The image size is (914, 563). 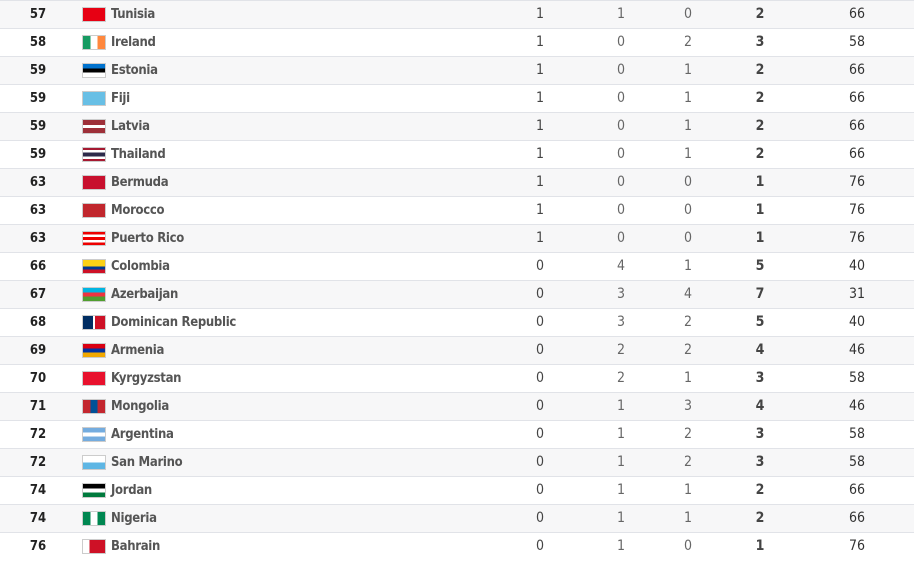 What do you see at coordinates (457, 322) in the screenshot?
I see `table-row: 68 Dominican Republic 0 3 2 5 40` at bounding box center [457, 322].